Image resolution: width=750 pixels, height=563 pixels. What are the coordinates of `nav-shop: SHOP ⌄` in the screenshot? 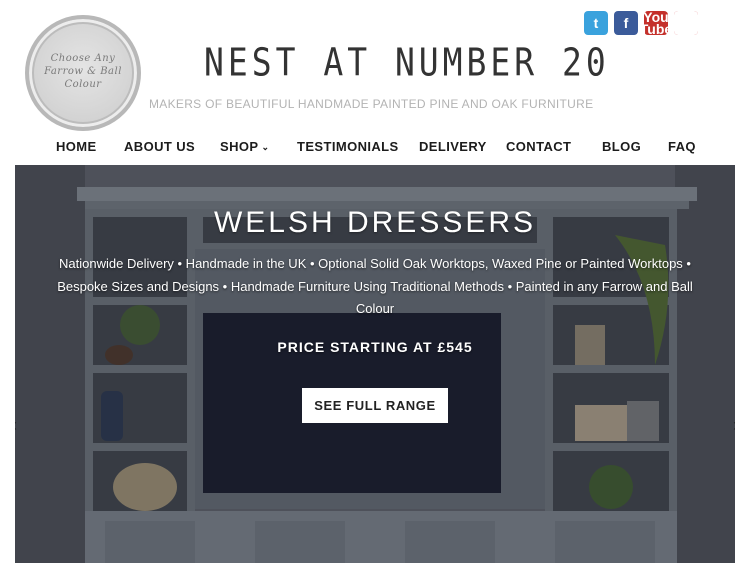 It's located at (244, 146).